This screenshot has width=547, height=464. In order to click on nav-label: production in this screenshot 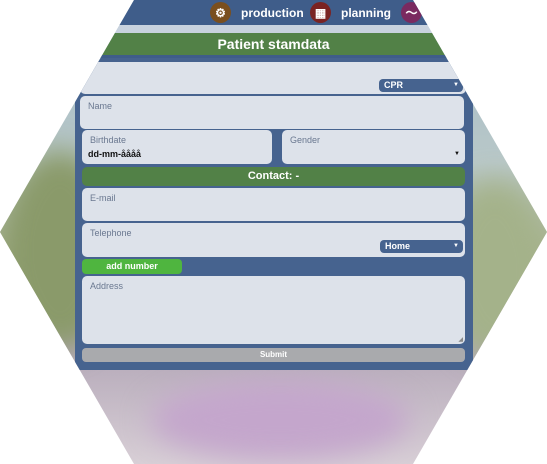, I will do `click(272, 12)`.